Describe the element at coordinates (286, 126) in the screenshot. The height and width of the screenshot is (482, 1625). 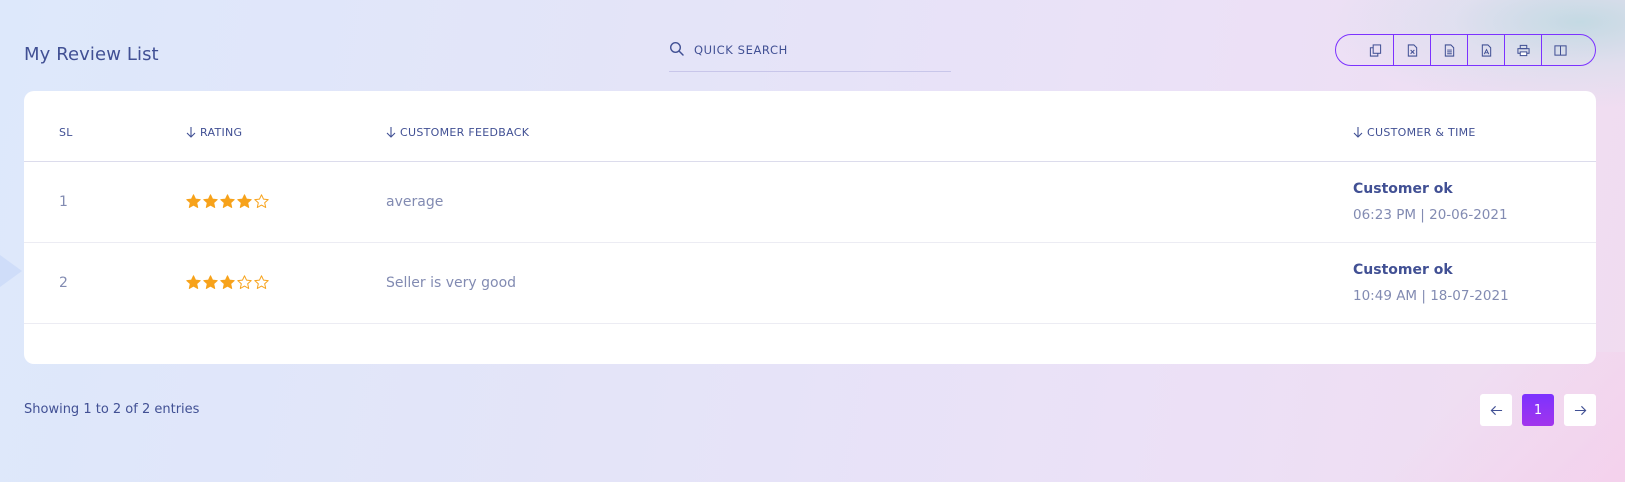
I see `column-header-rating: RATING` at that location.